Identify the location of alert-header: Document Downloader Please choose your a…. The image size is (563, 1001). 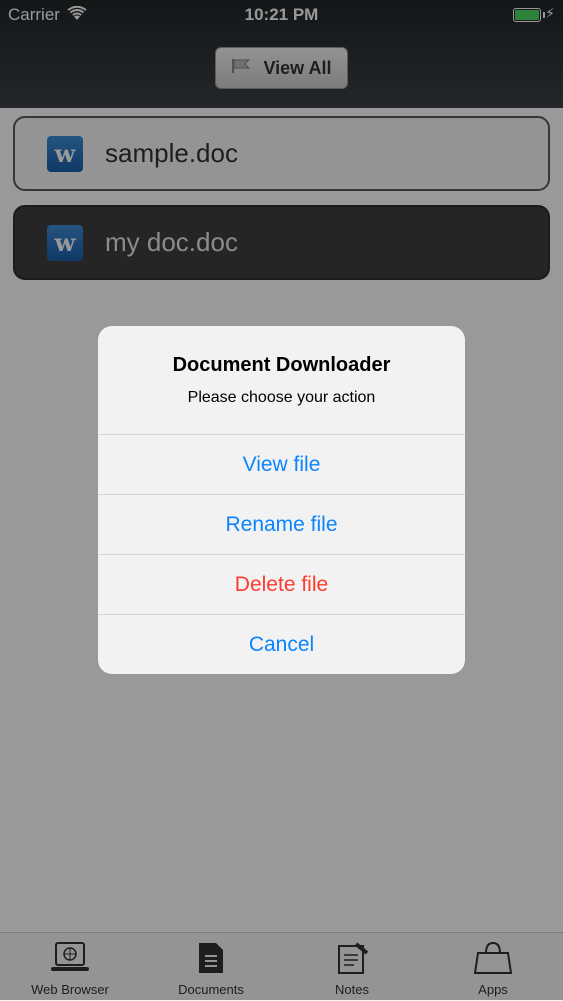
(281, 380).